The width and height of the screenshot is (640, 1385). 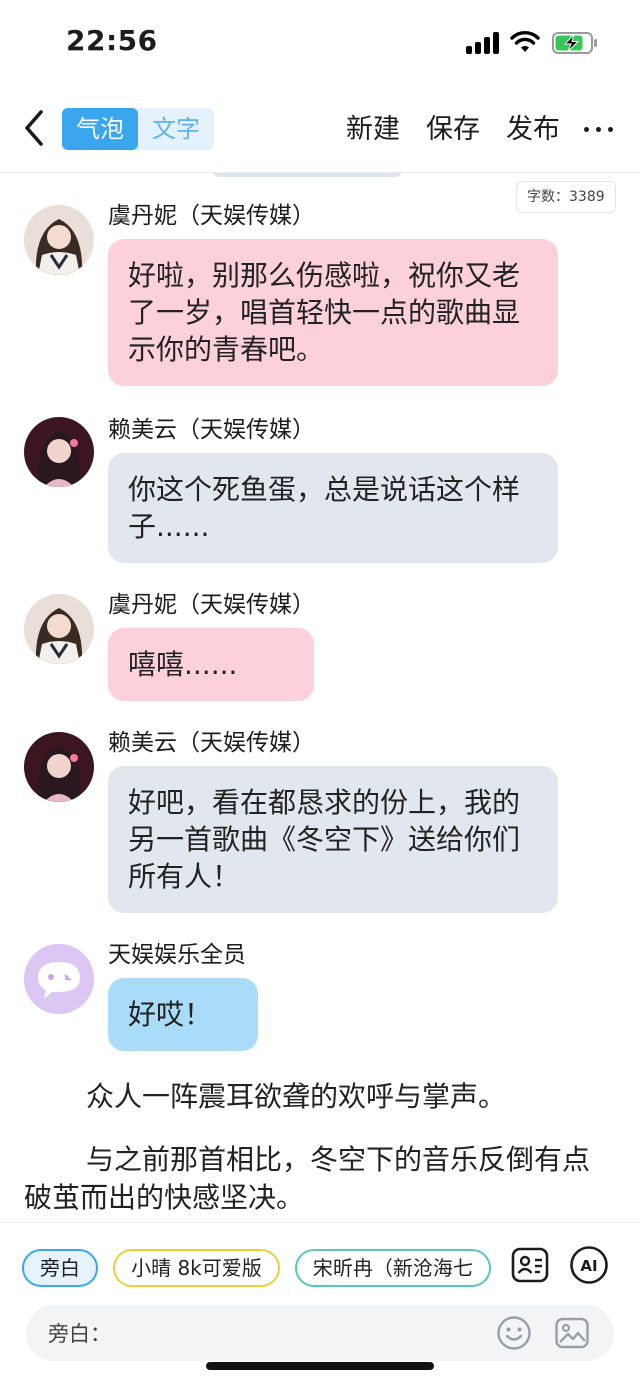 I want to click on role-selector: 旁白 小晴 8k可爱版 宋昕冉（新沧海七, so click(x=257, y=1268).